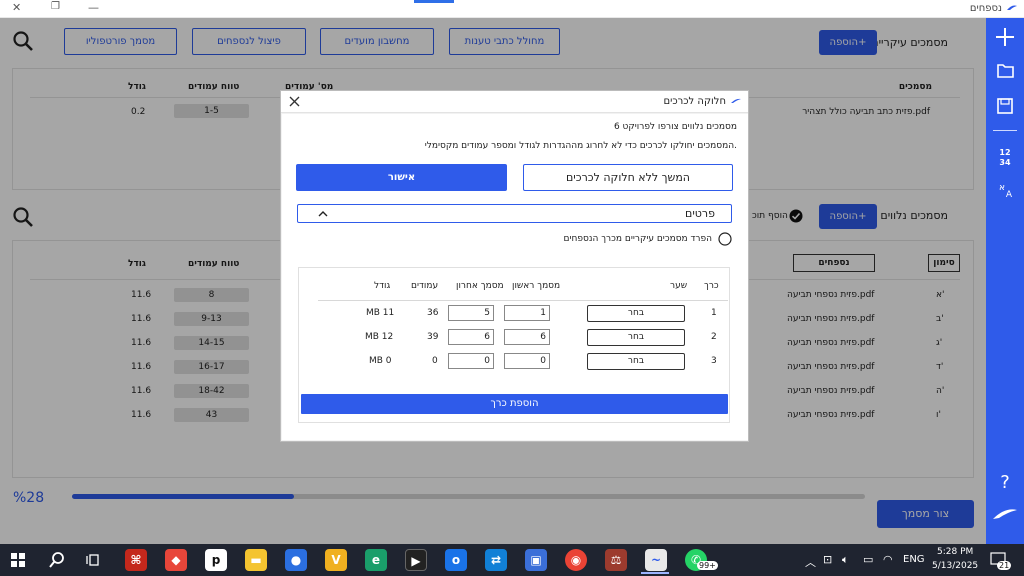  What do you see at coordinates (810, 562) in the screenshot?
I see `chevron-up-icon: ︿` at bounding box center [810, 562].